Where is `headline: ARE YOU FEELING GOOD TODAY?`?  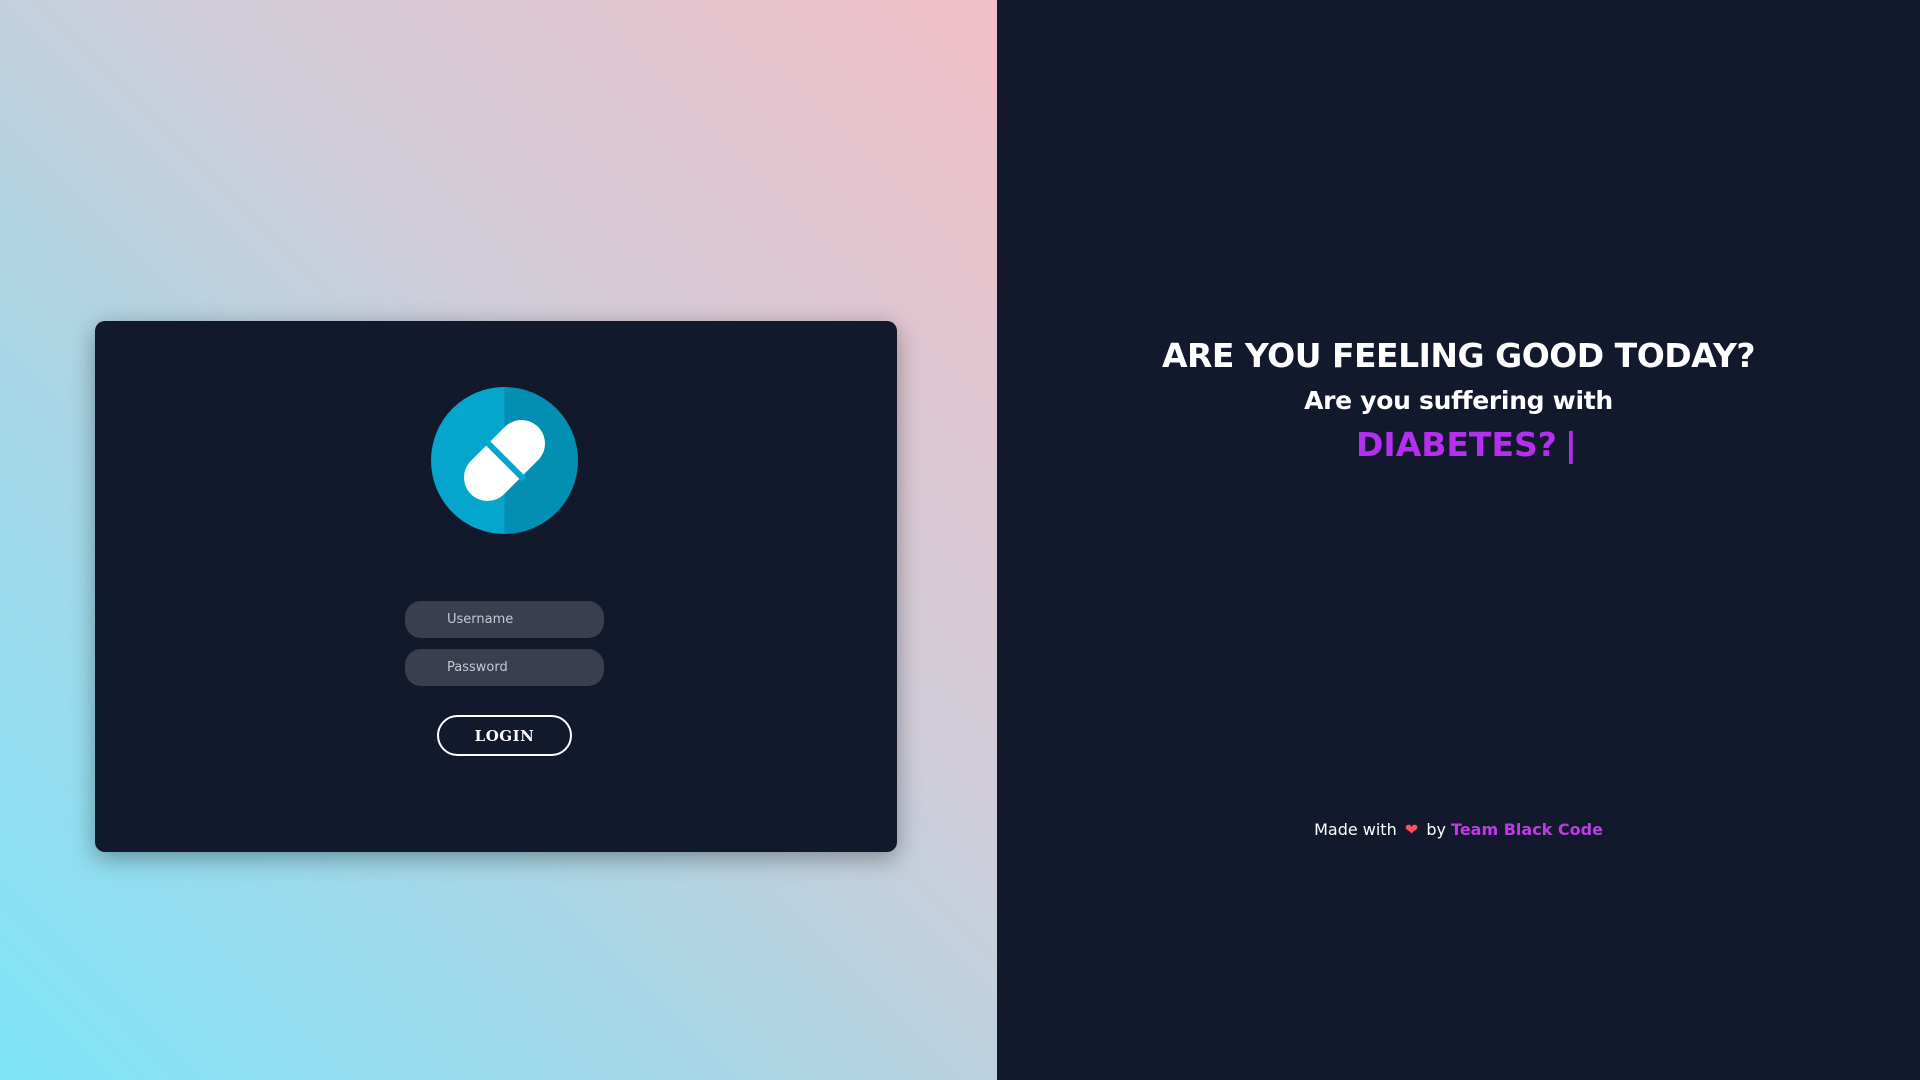
headline: ARE YOU FEELING GOOD TODAY? is located at coordinates (1458, 355).